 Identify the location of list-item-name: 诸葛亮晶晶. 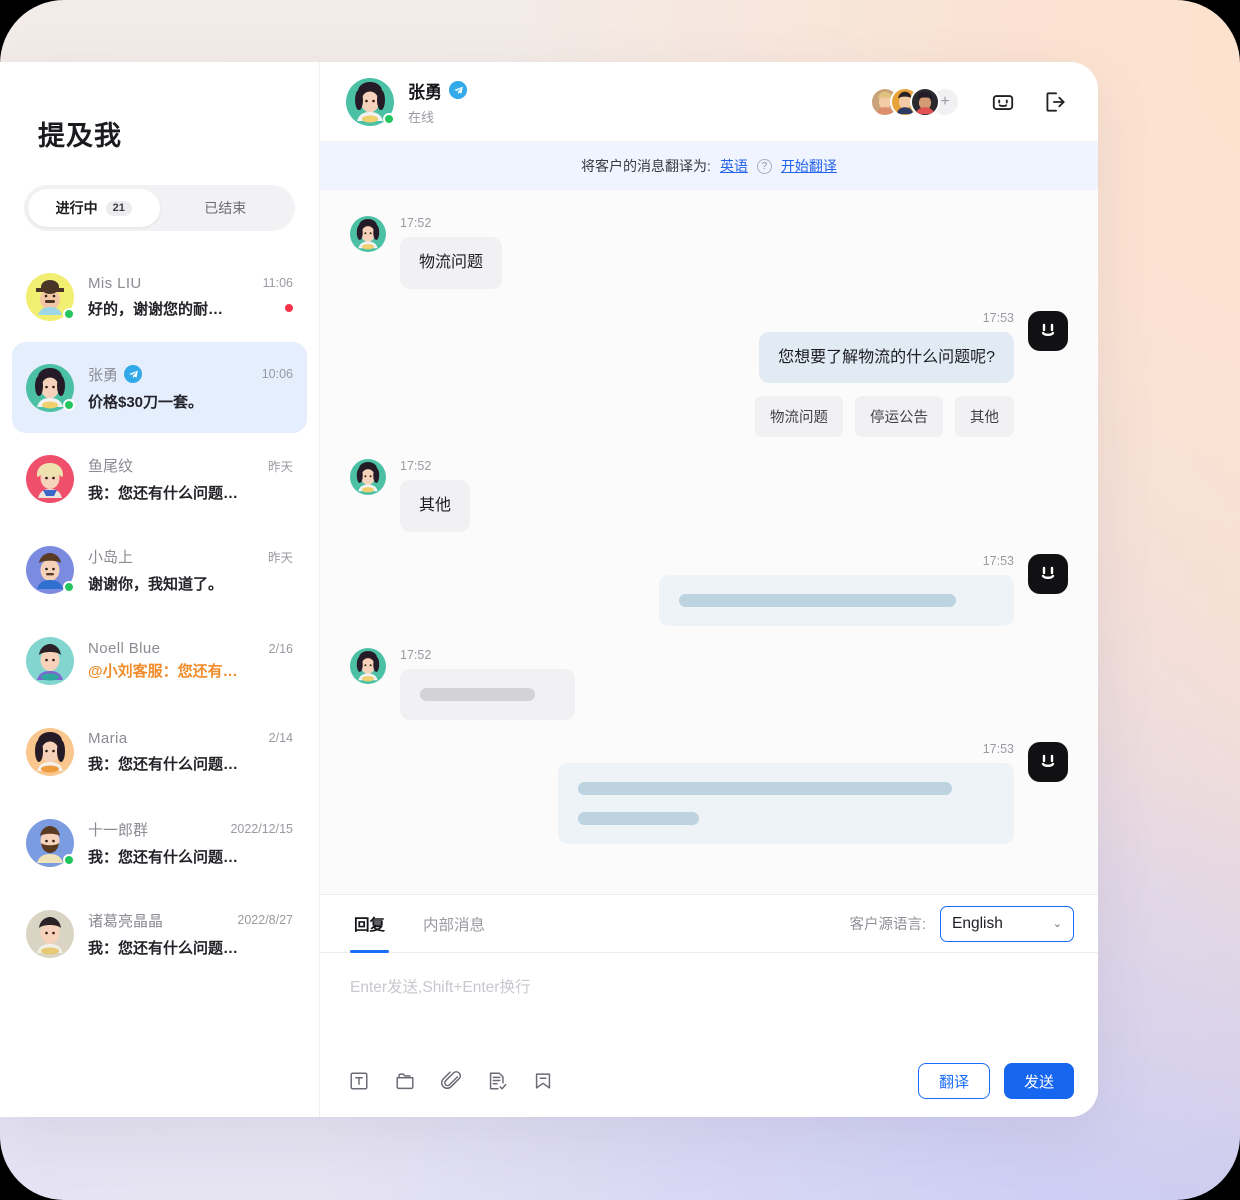
(126, 921).